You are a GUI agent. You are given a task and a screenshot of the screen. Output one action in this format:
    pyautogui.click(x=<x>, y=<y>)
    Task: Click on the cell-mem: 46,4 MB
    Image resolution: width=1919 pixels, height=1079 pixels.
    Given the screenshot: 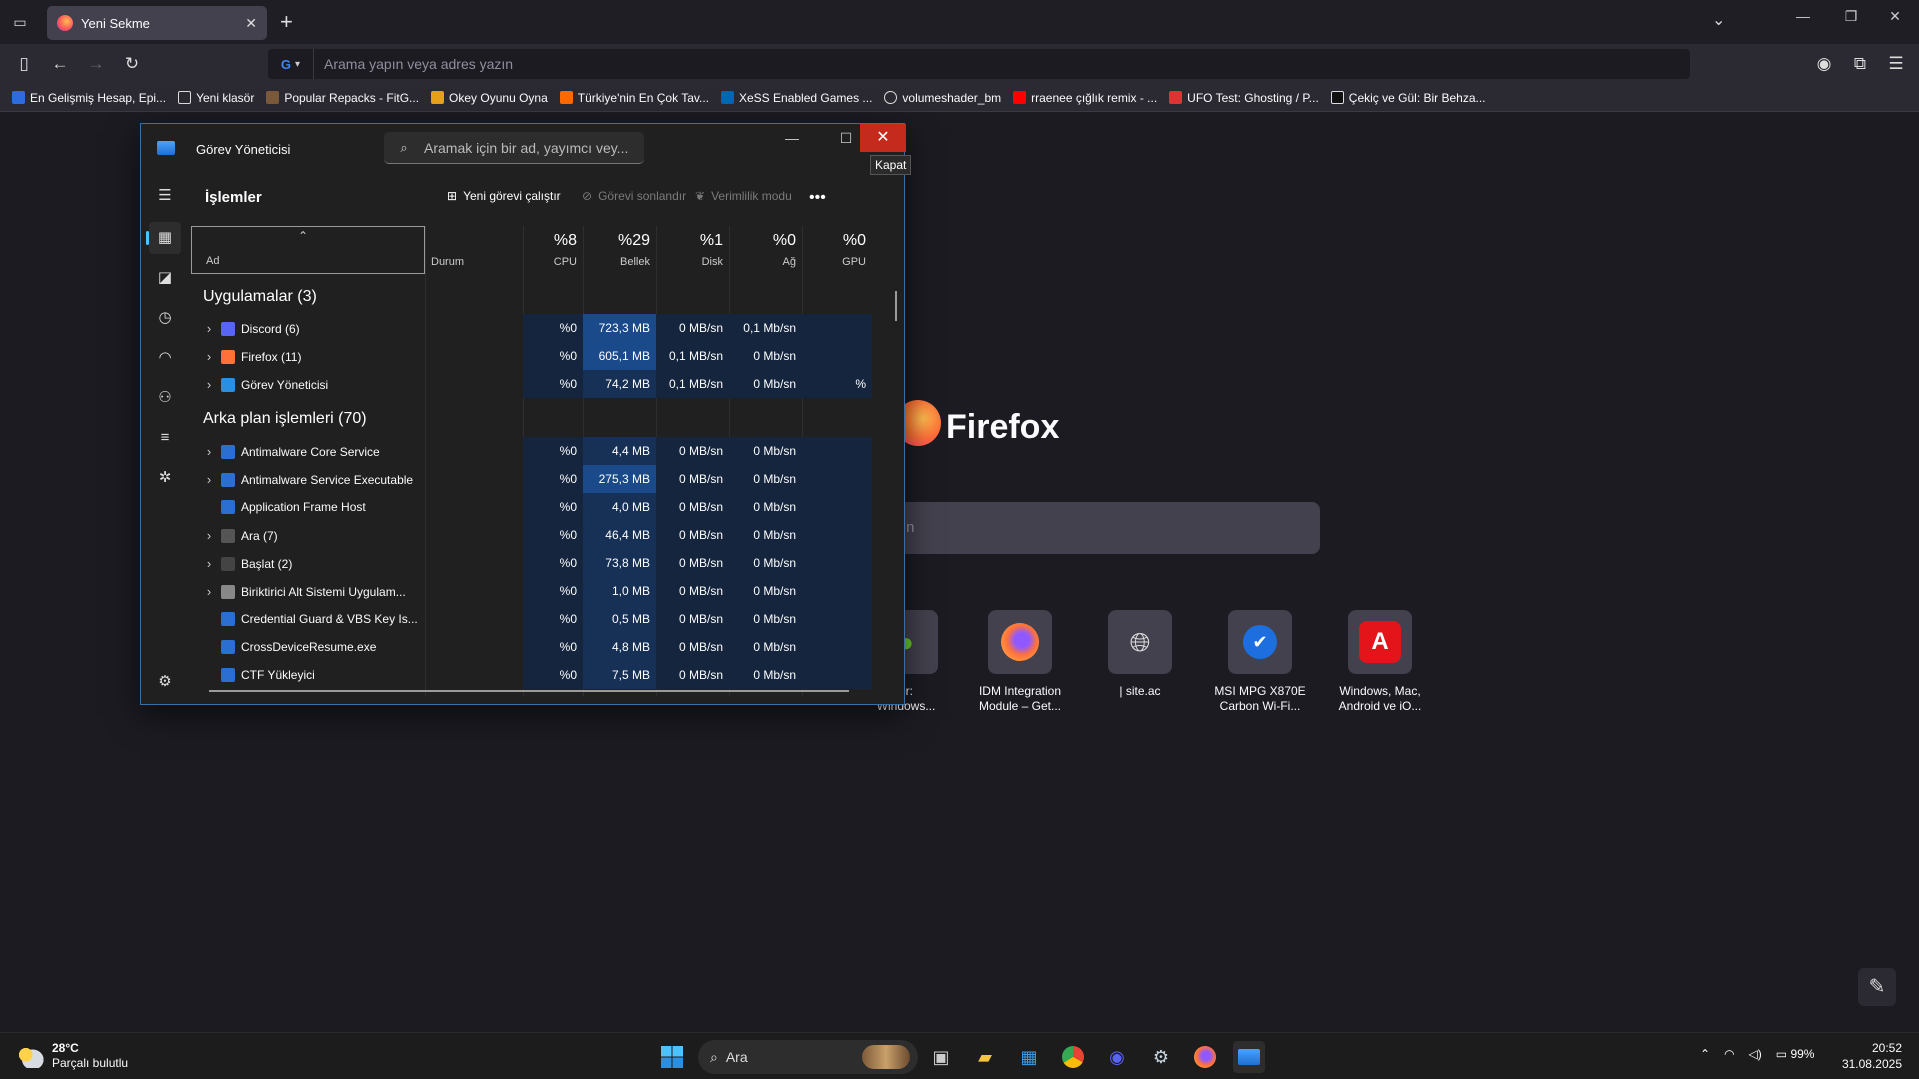 What is the action you would take?
    pyautogui.click(x=619, y=535)
    